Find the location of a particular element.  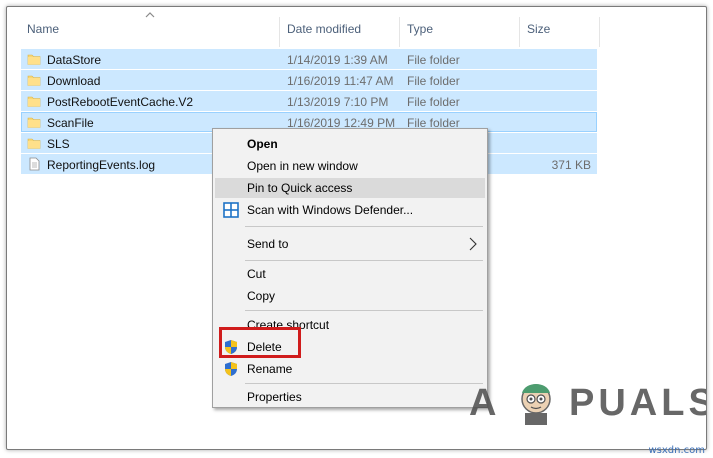

menu-item-label: Open in new window is located at coordinates (302, 166).